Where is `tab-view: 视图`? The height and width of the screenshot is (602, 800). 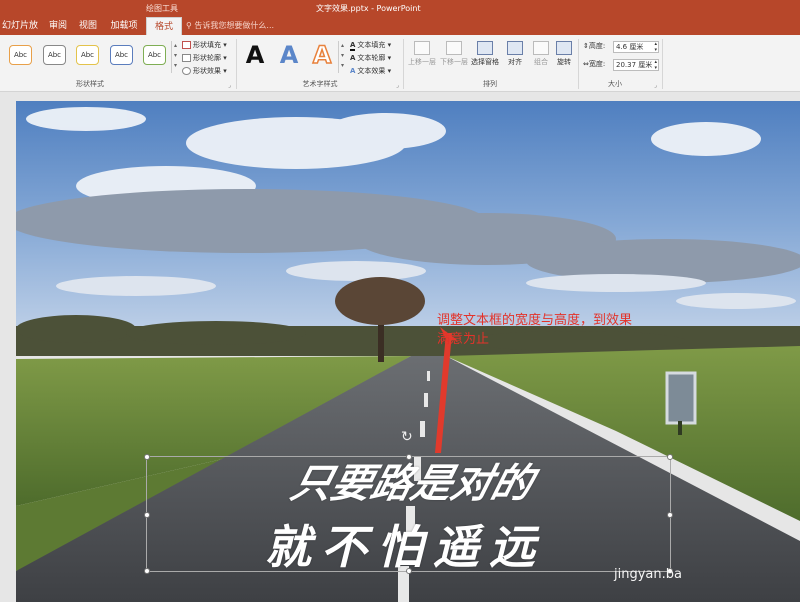 tab-view: 视图 is located at coordinates (88, 26).